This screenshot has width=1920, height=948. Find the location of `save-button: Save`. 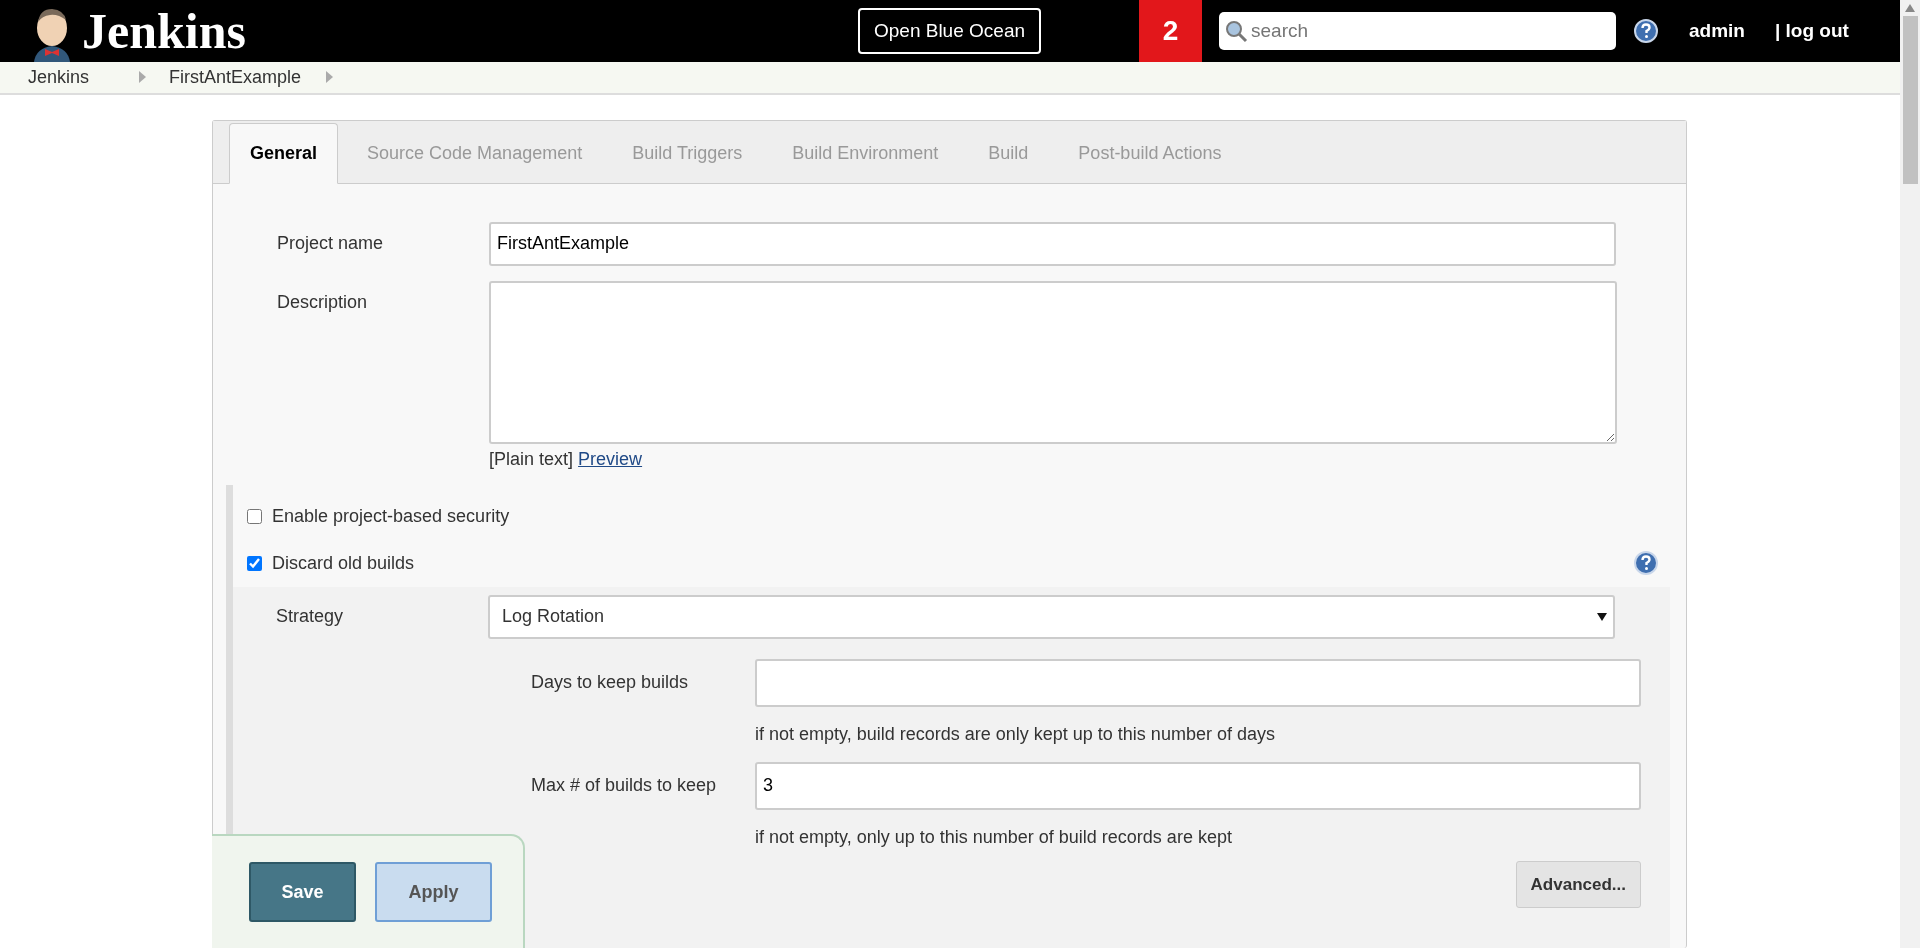

save-button: Save is located at coordinates (302, 892).